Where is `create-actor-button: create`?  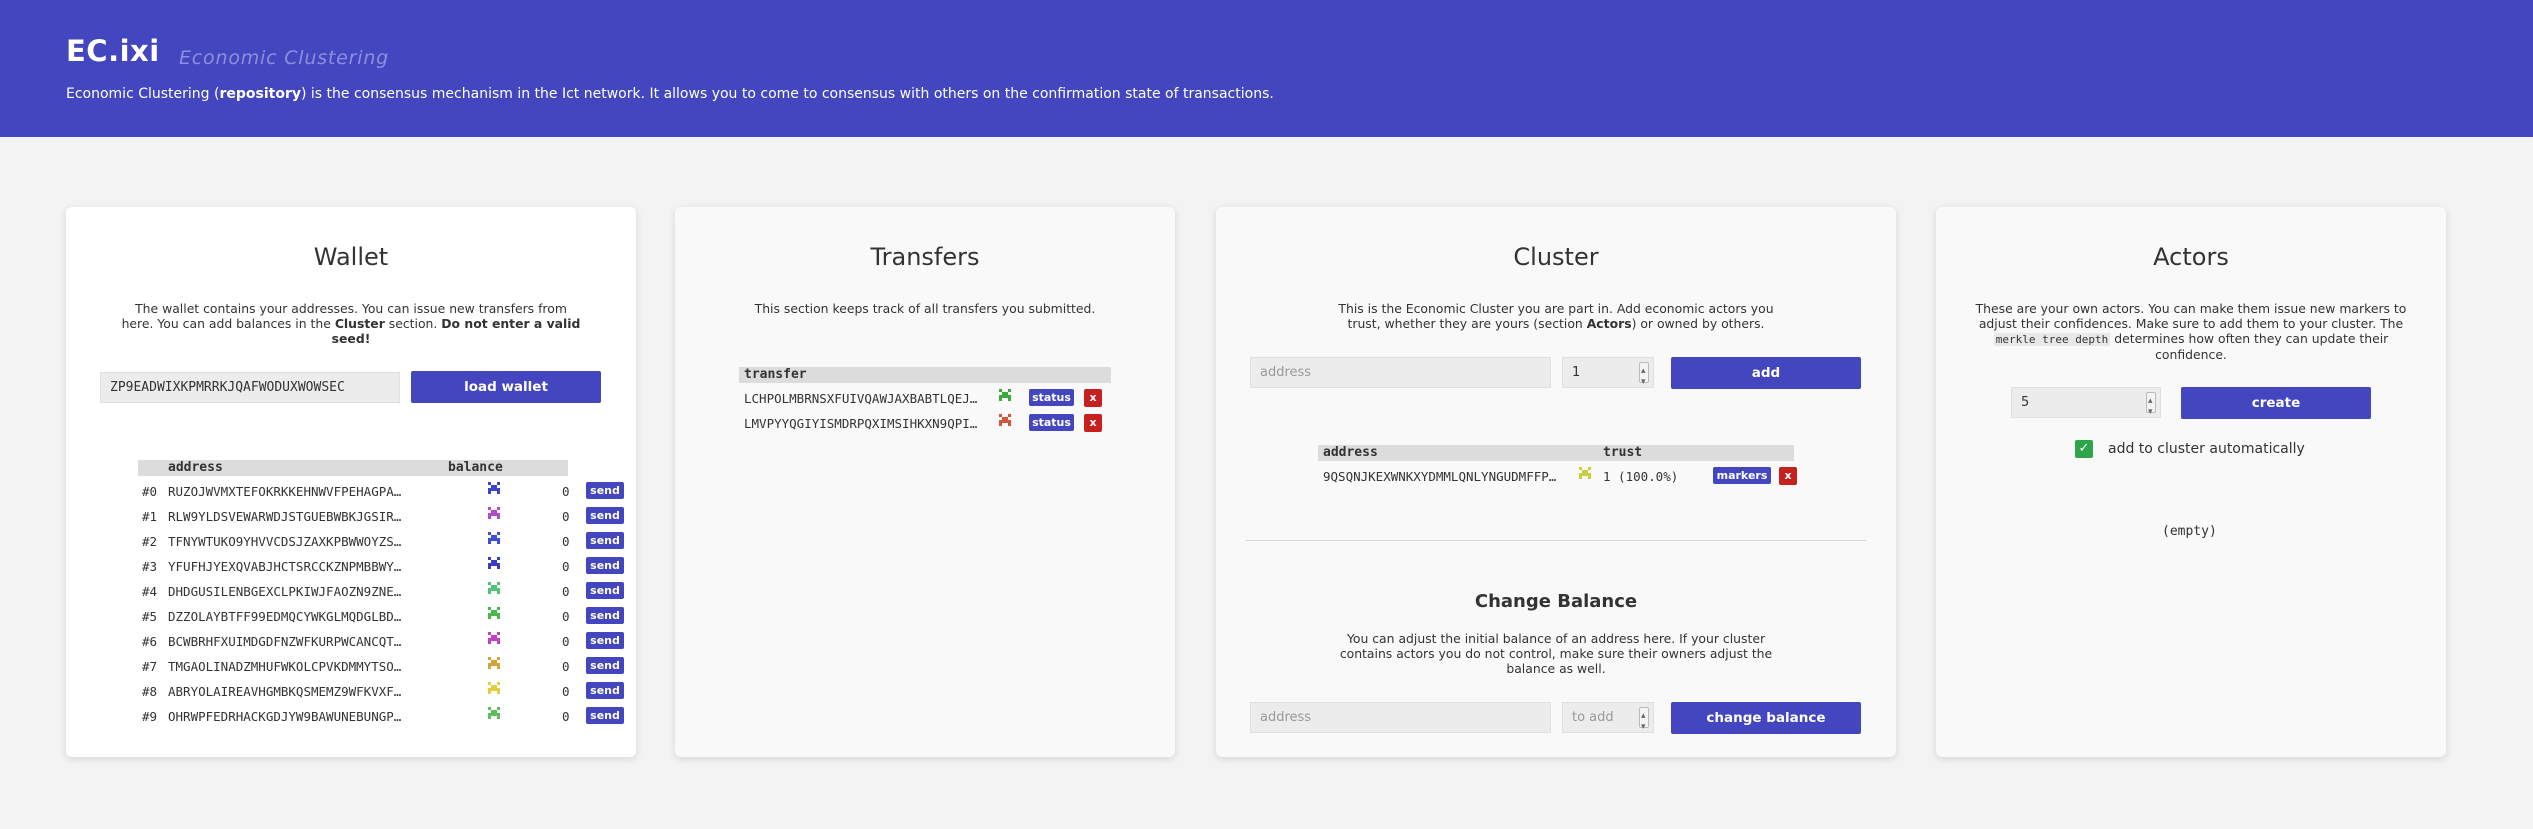 create-actor-button: create is located at coordinates (2276, 403).